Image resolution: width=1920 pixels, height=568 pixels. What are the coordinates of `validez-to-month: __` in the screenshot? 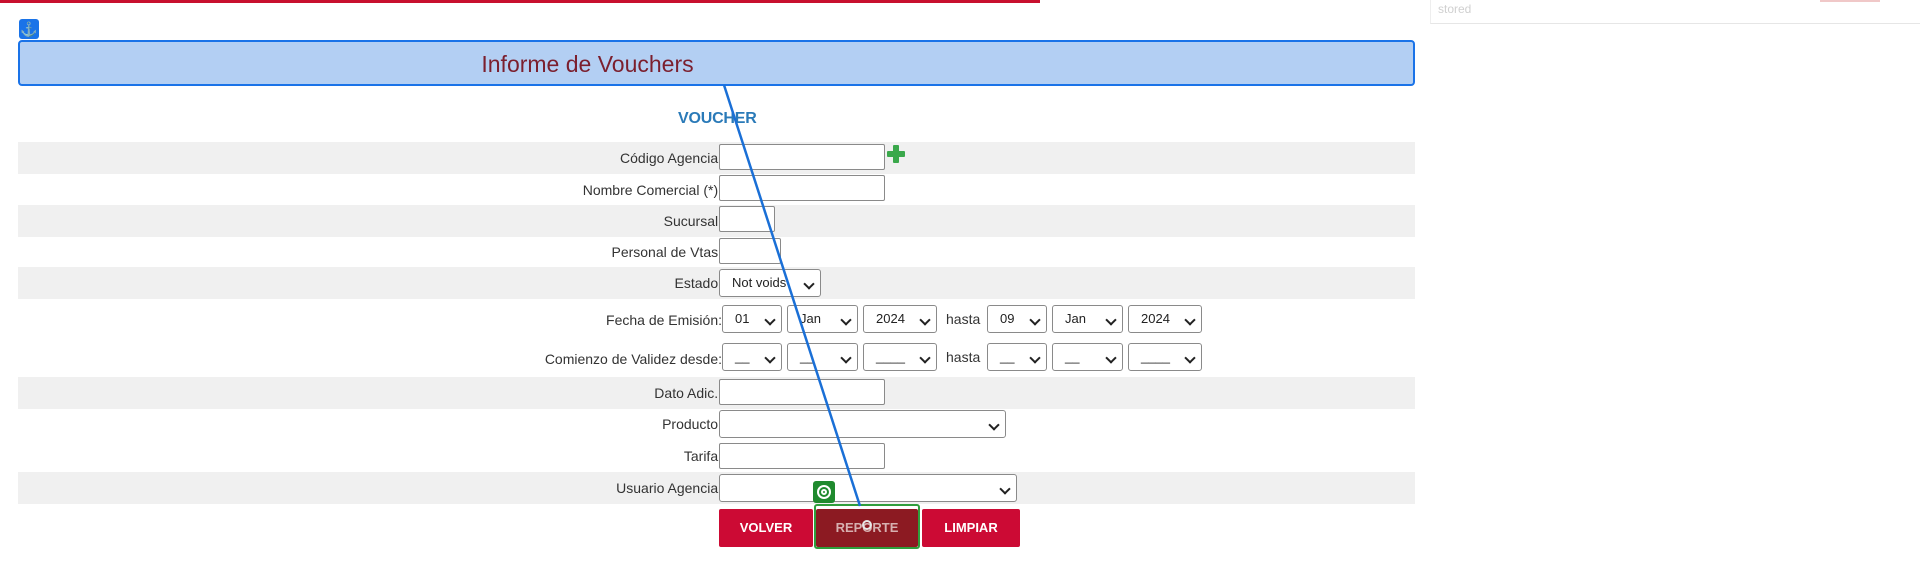 It's located at (1087, 357).